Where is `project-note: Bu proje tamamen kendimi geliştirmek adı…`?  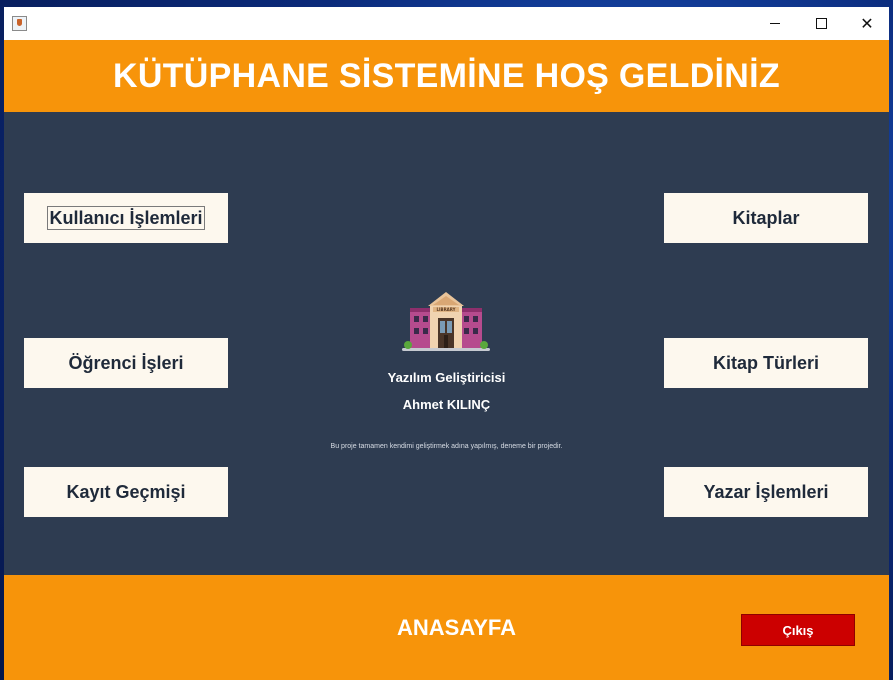 project-note: Bu proje tamamen kendimi geliştirmek adı… is located at coordinates (446, 446).